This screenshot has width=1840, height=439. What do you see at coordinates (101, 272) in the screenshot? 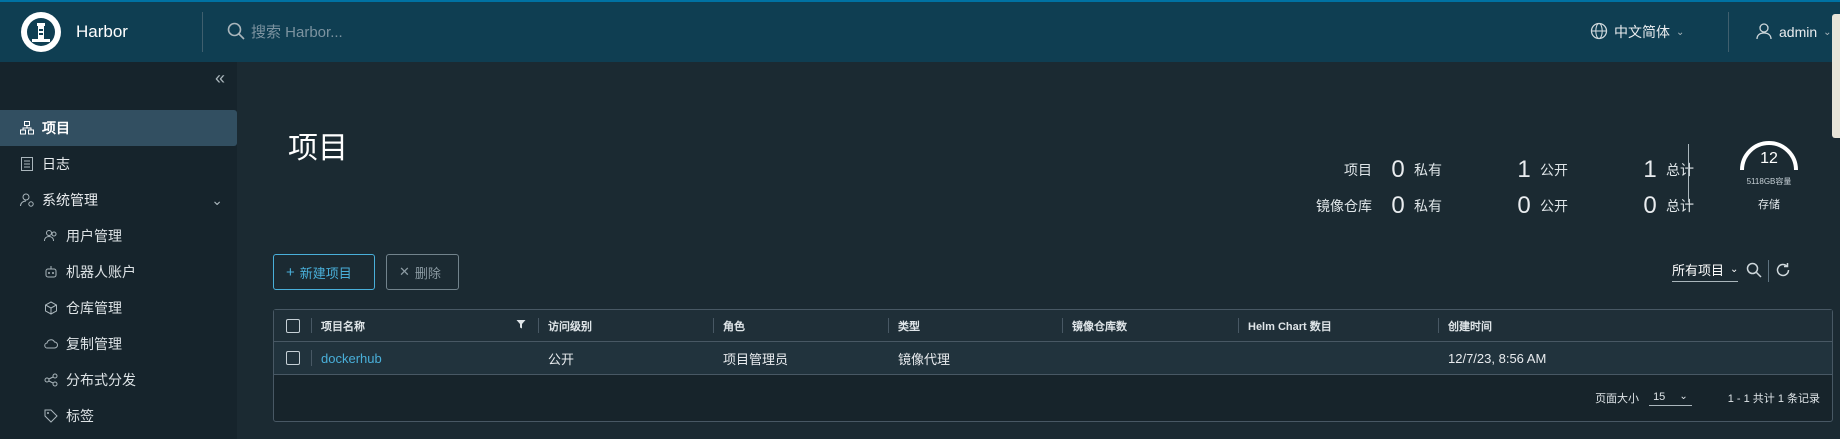
I see `sidebar-item-label: 机器人账户` at bounding box center [101, 272].